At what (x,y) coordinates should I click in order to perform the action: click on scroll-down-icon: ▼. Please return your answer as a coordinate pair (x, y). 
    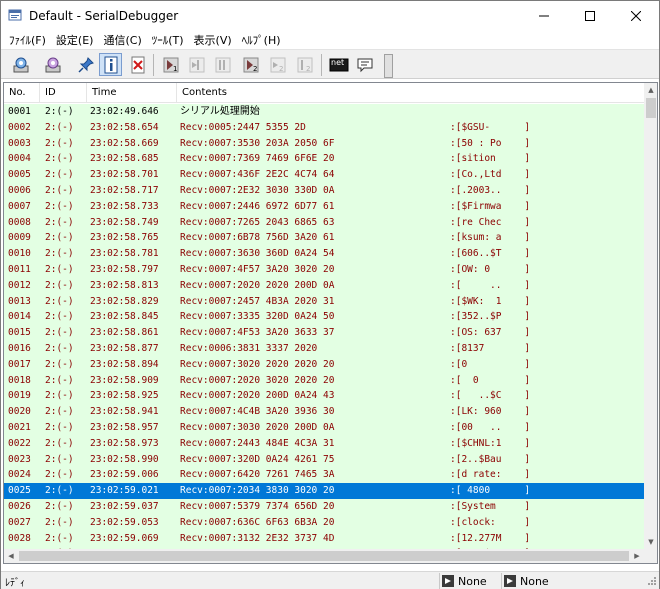
    Looking at the image, I should click on (650, 542).